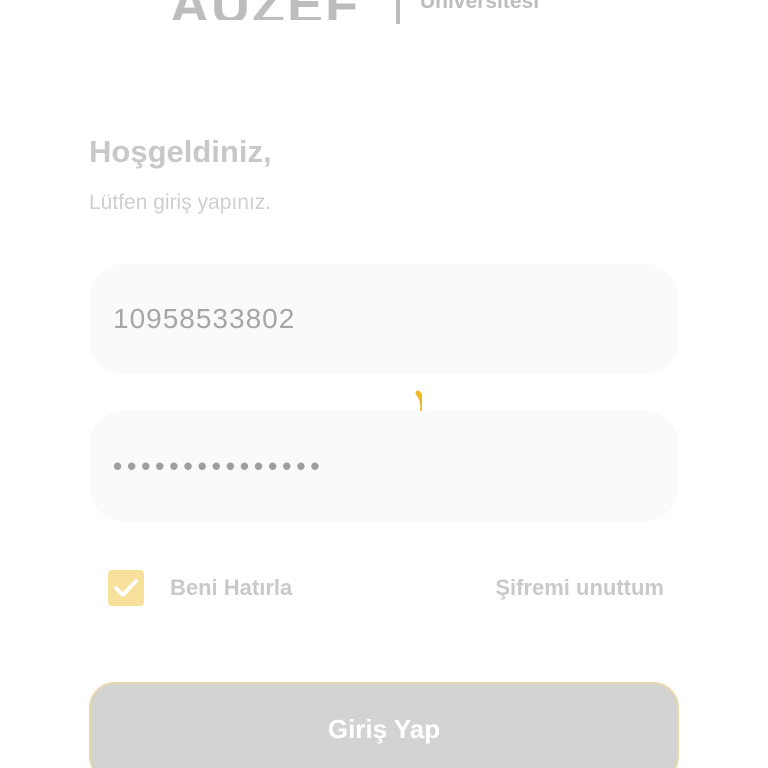  Describe the element at coordinates (219, 465) in the screenshot. I see `password-value: •••••••••••••••` at that location.